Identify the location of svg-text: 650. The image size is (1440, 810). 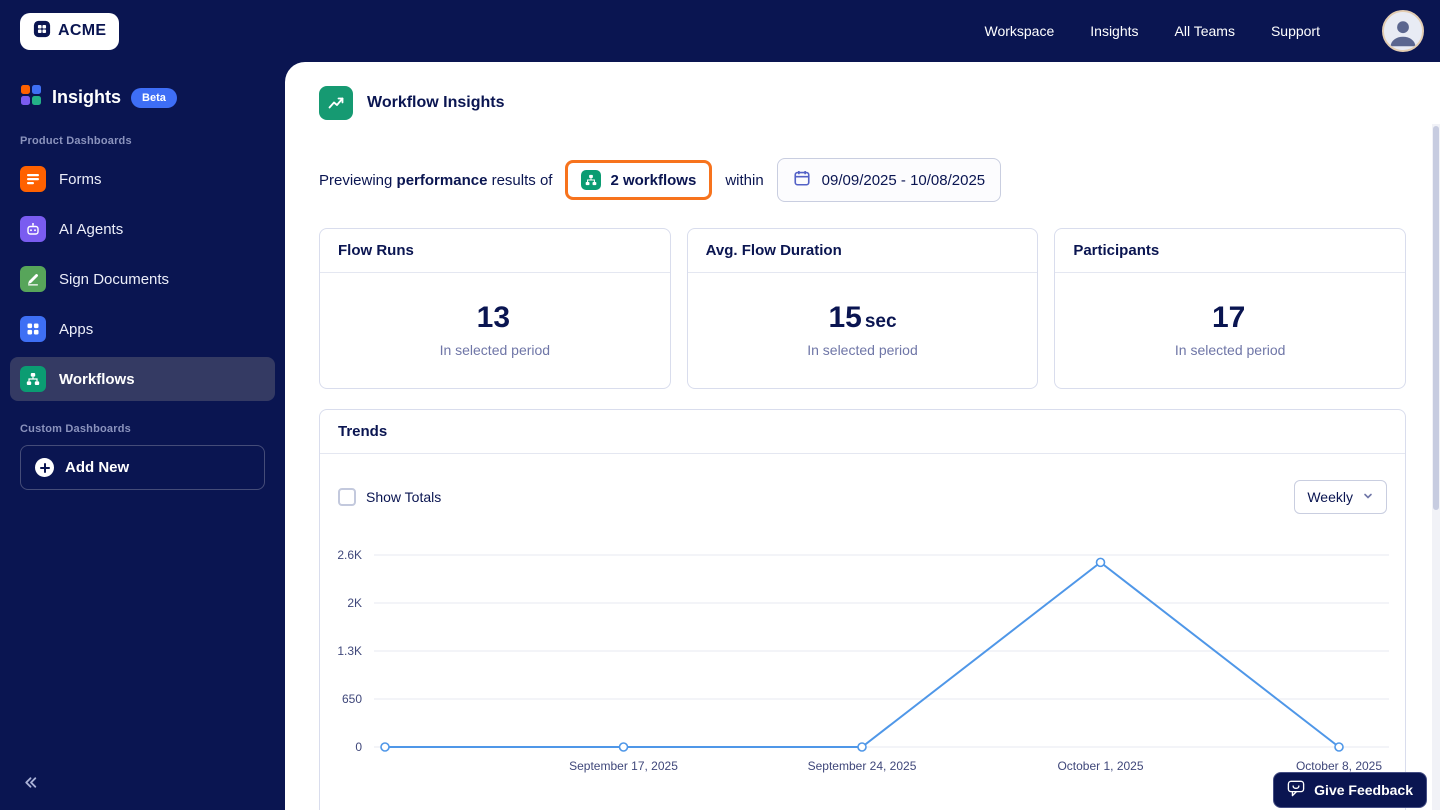
(352, 699).